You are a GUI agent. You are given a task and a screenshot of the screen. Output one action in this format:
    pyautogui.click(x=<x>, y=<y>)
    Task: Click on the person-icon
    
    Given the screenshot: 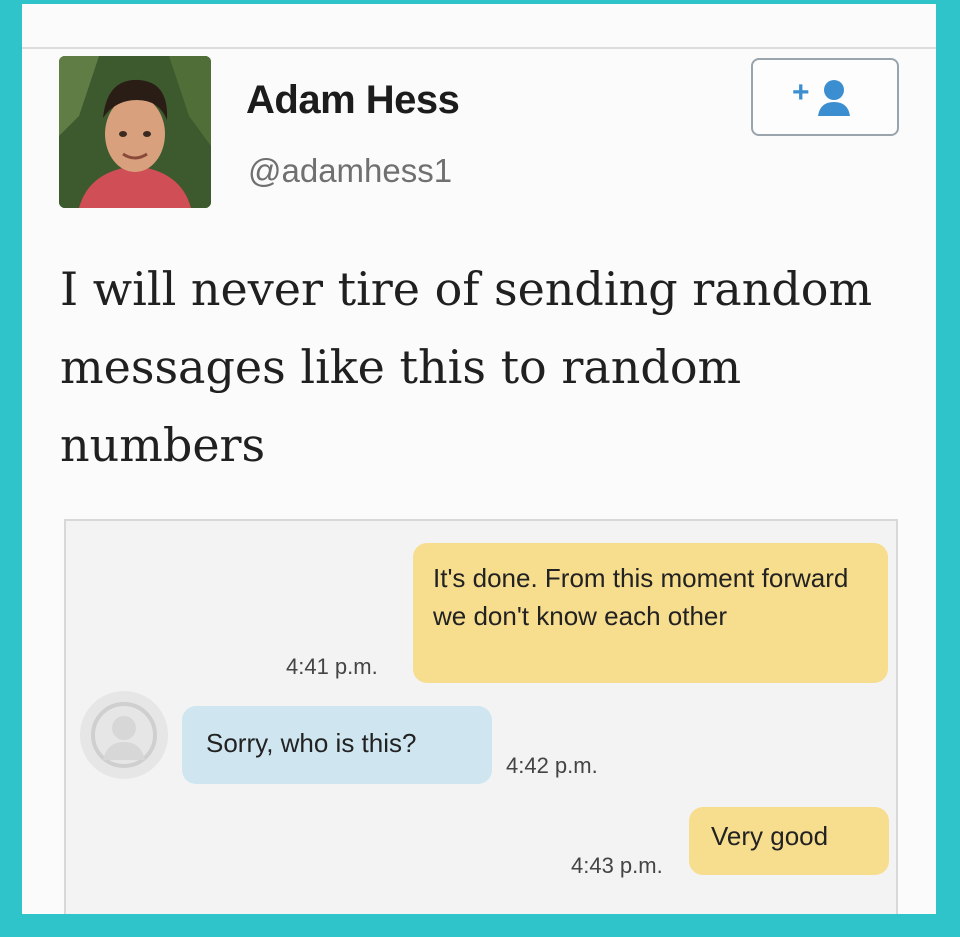 What is the action you would take?
    pyautogui.click(x=124, y=735)
    